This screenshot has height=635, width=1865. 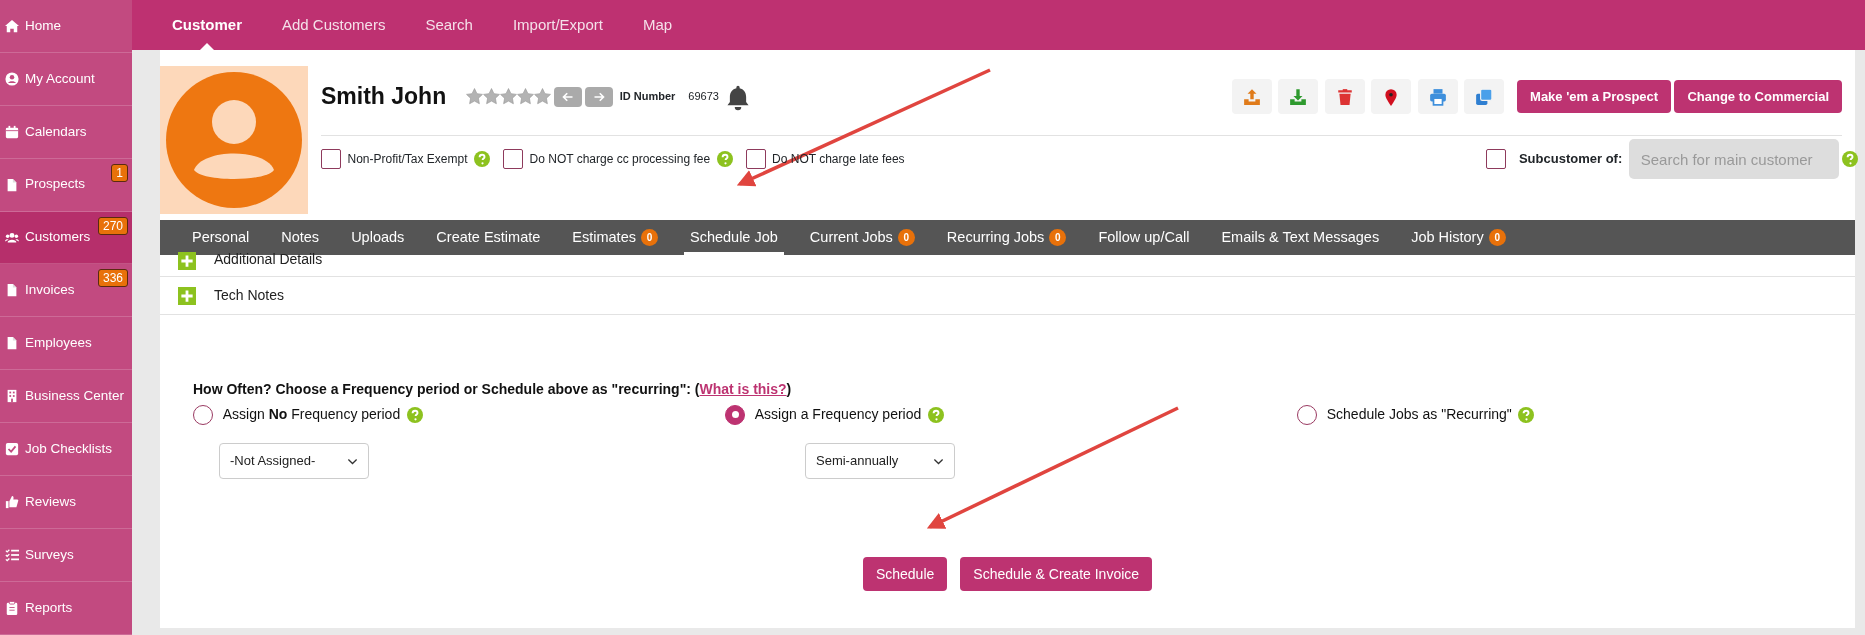 What do you see at coordinates (449, 25) in the screenshot?
I see `nav-tab: Search` at bounding box center [449, 25].